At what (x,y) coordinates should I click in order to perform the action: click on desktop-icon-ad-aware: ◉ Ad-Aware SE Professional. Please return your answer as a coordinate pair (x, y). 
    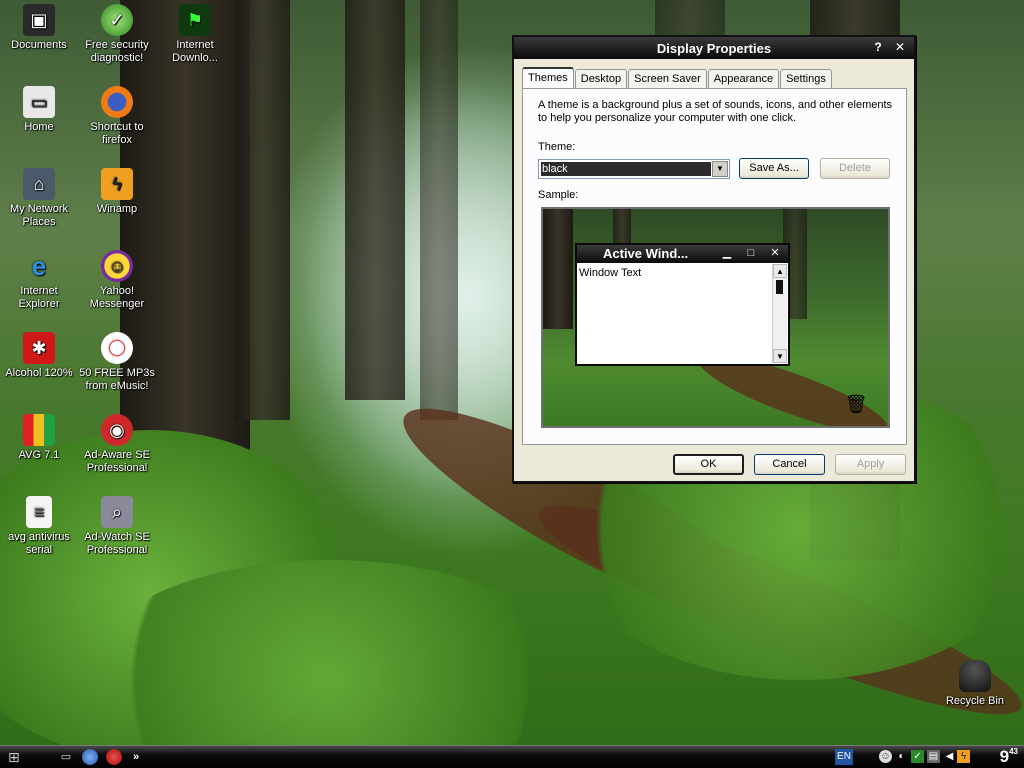
    Looking at the image, I should click on (117, 444).